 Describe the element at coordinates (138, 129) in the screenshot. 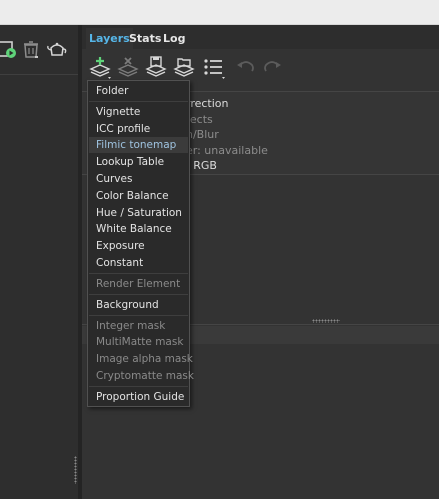

I see `menu-item-icc-profile: ICC profile` at that location.